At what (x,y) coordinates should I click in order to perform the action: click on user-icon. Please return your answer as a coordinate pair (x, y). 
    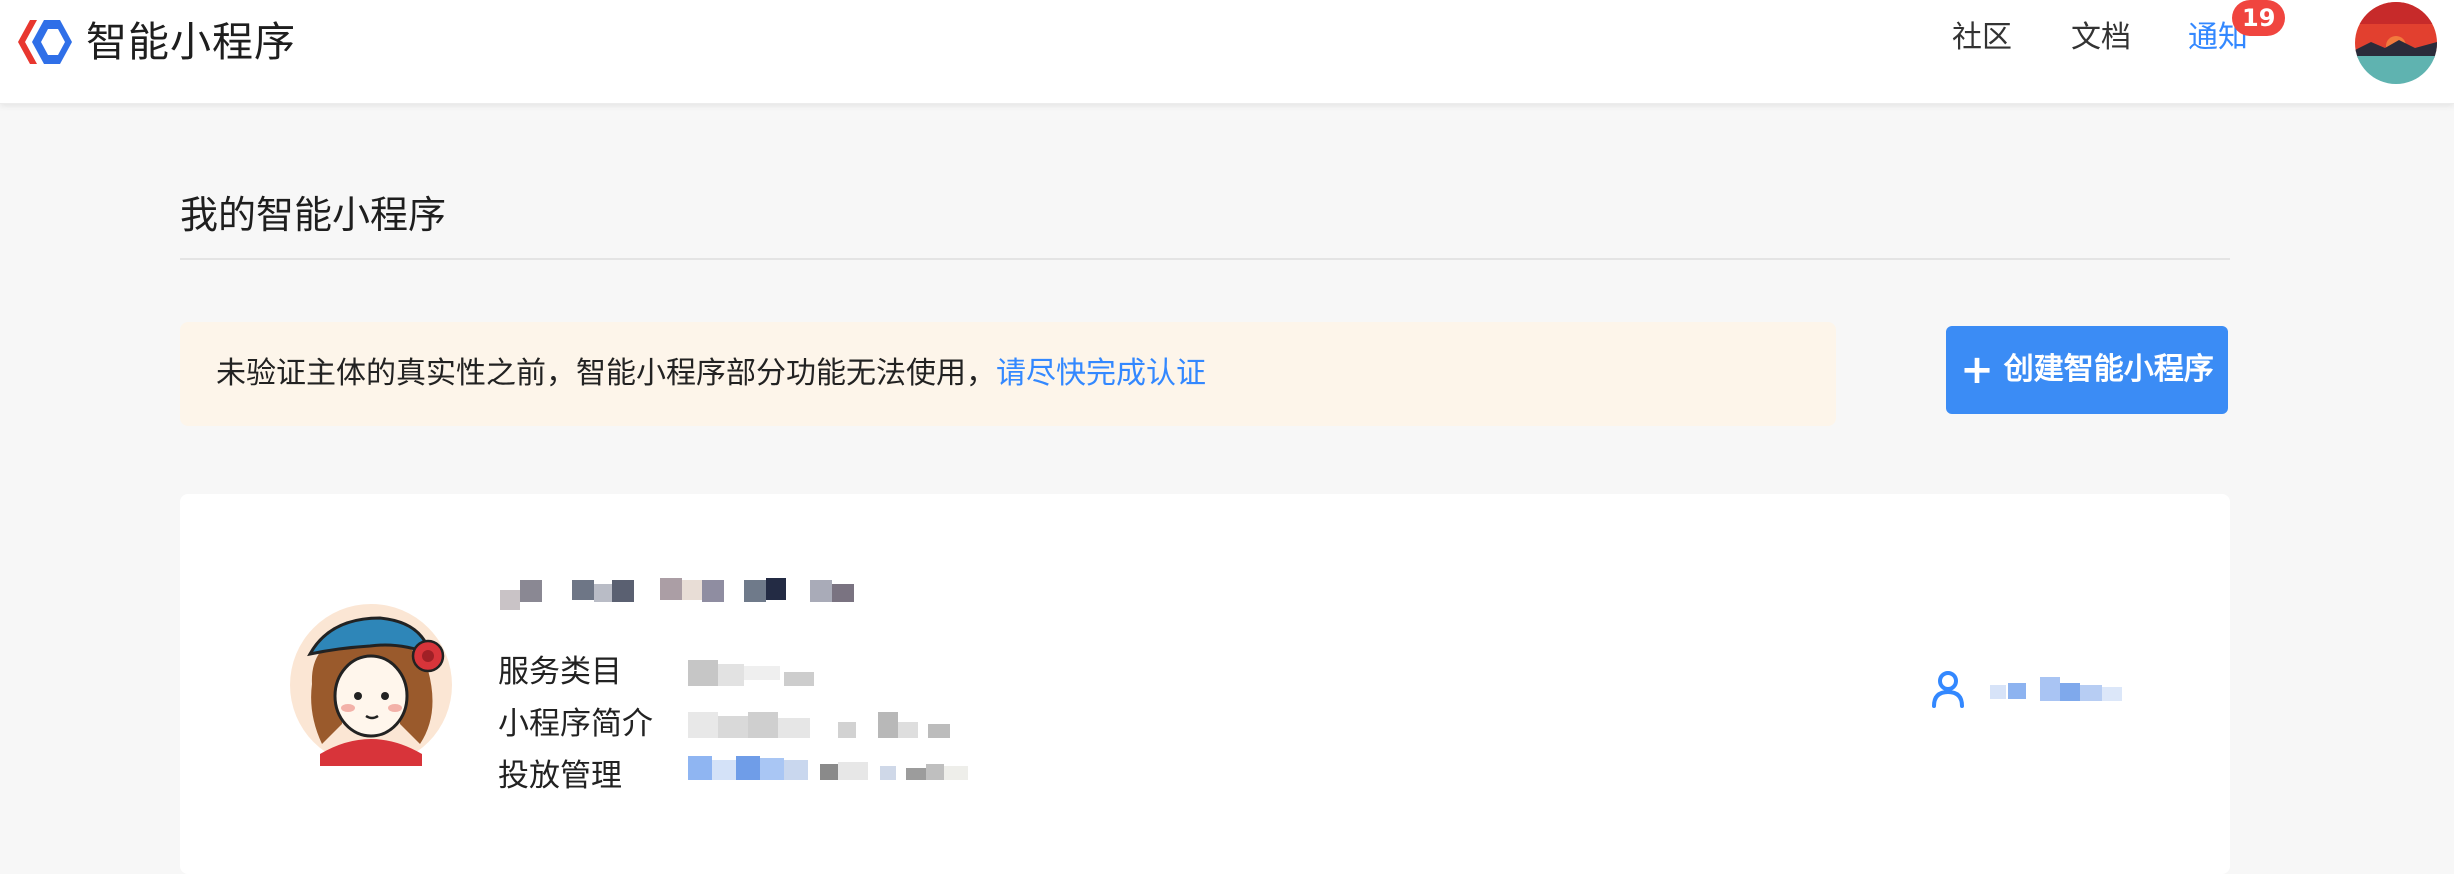
    Looking at the image, I should click on (1948, 689).